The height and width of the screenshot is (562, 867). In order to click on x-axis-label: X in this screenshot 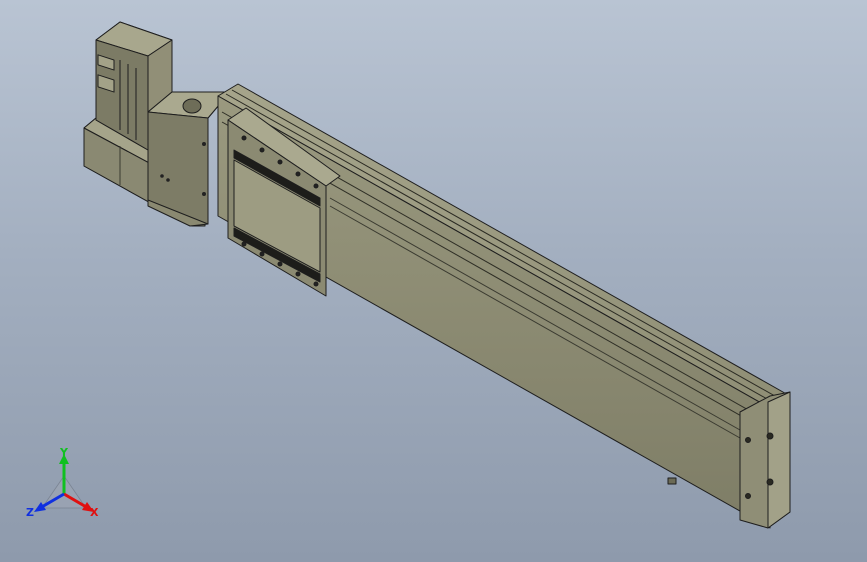, I will do `click(94, 512)`.